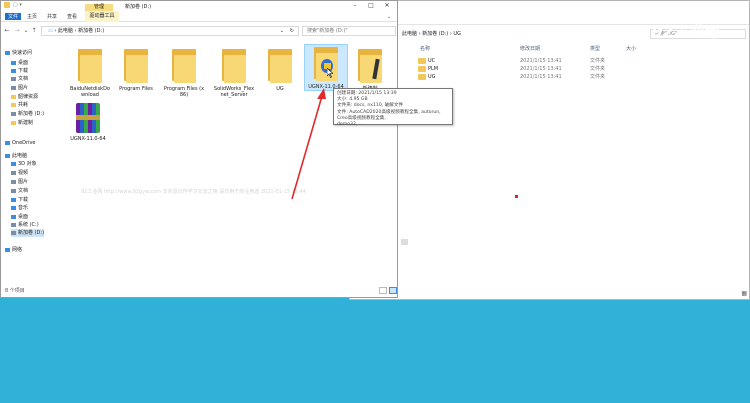 The height and width of the screenshot is (403, 750). Describe the element at coordinates (27, 164) in the screenshot. I see `sidebar-item-label: 3D 对象` at that location.